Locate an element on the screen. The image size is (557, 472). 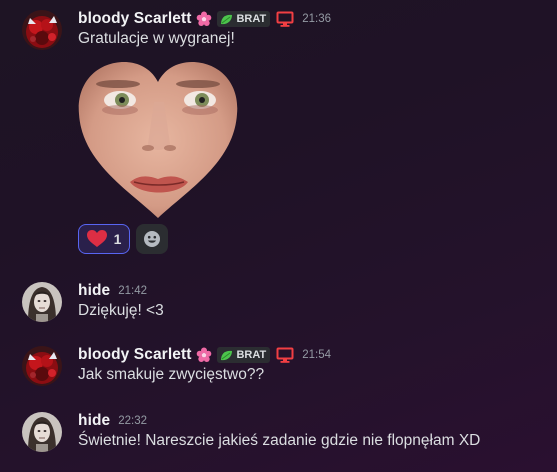
message-text: Gratulacje w wygranej! is located at coordinates (156, 38).